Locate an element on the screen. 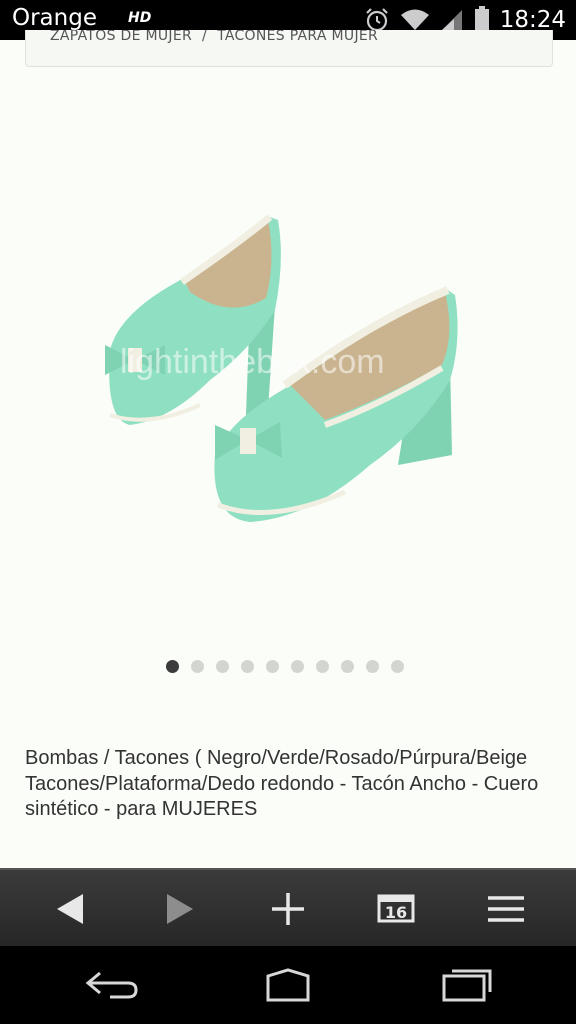 The image size is (576, 1024). browser-forward-button is located at coordinates (180, 909).